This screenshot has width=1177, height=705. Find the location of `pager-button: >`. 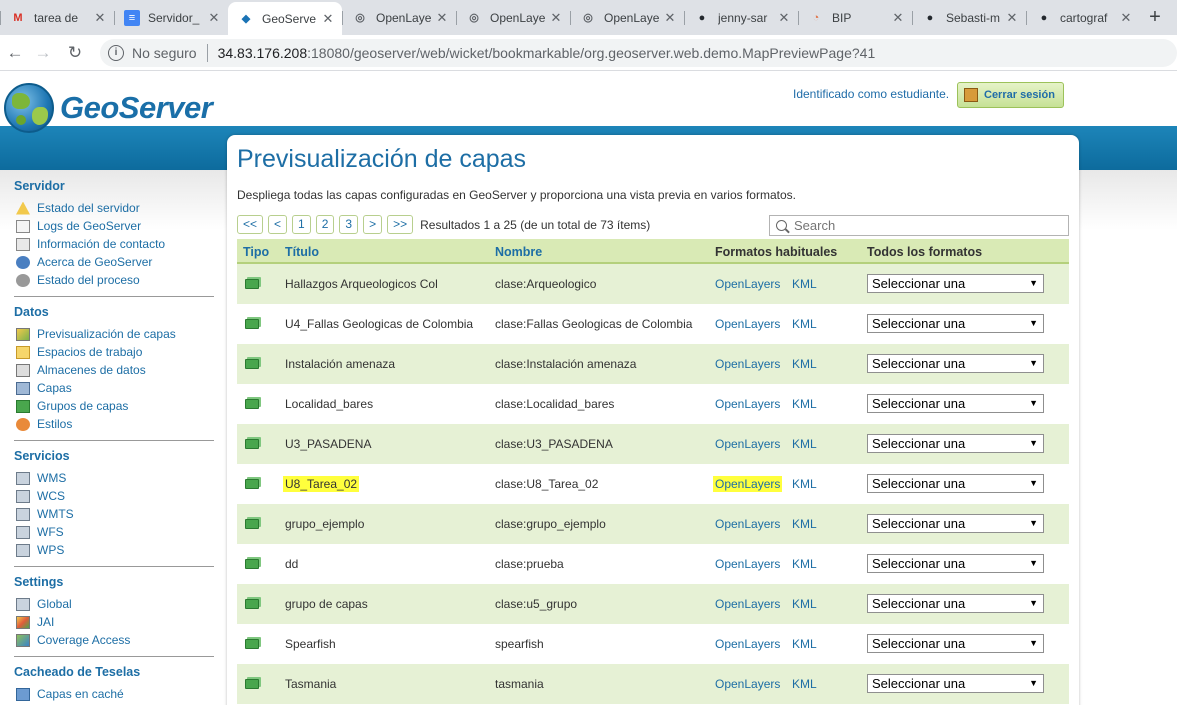

pager-button: > is located at coordinates (373, 224).